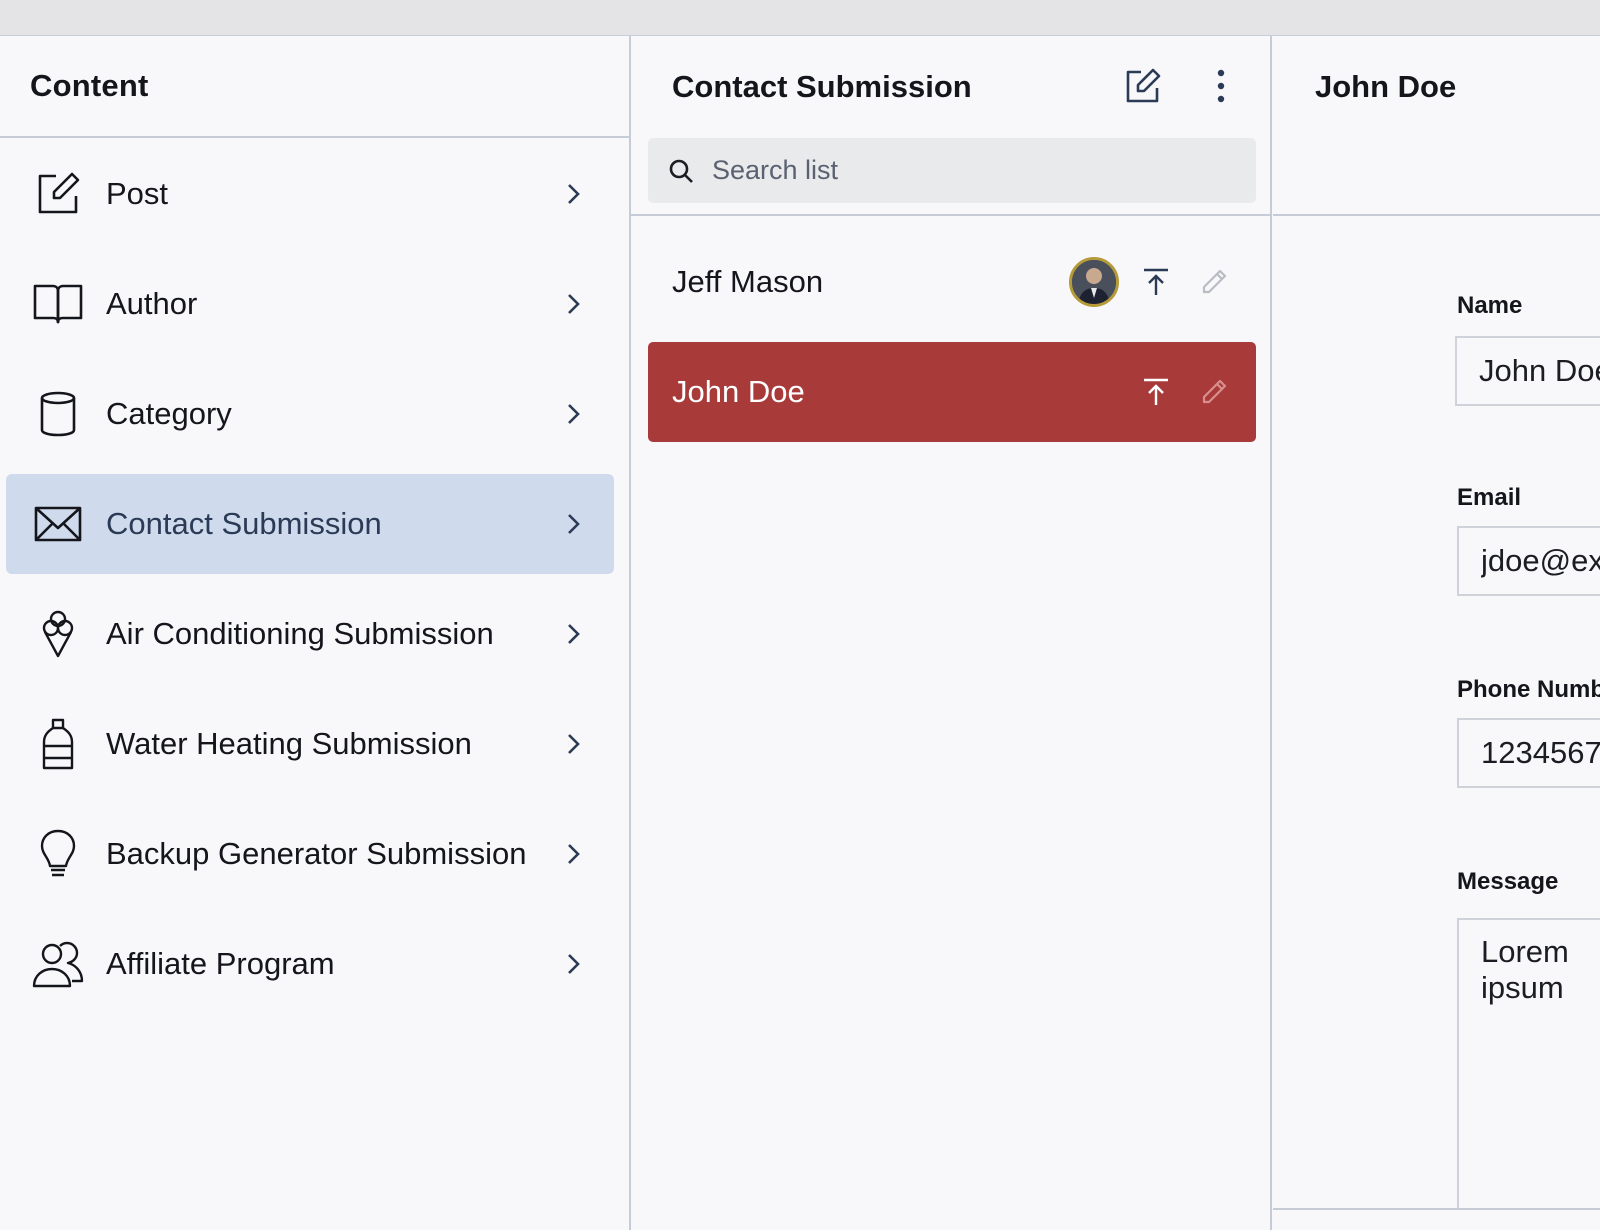 The height and width of the screenshot is (1230, 1600). Describe the element at coordinates (1528, 689) in the screenshot. I see `phone-field-label: Phone Number` at that location.